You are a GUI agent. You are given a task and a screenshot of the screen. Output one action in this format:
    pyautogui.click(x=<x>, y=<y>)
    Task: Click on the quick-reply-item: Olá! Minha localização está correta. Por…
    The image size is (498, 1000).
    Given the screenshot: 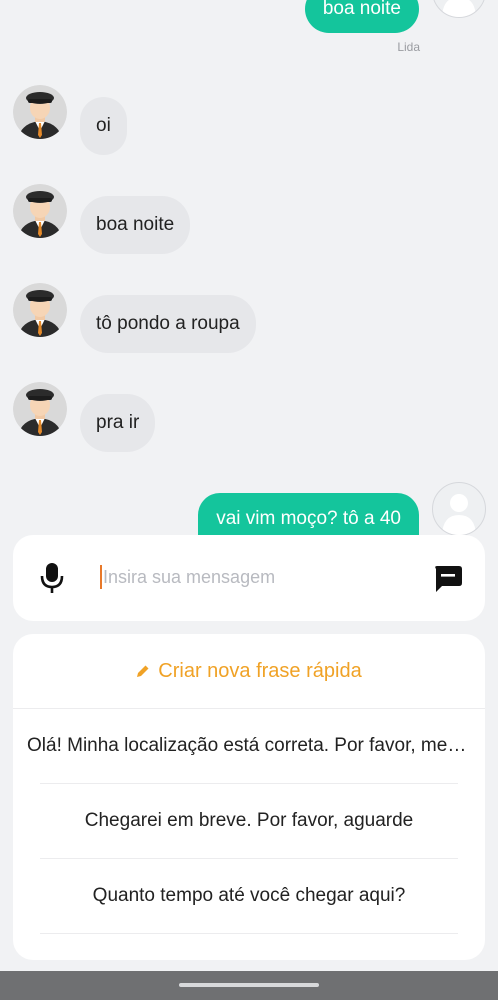 What is the action you would take?
    pyautogui.click(x=249, y=746)
    